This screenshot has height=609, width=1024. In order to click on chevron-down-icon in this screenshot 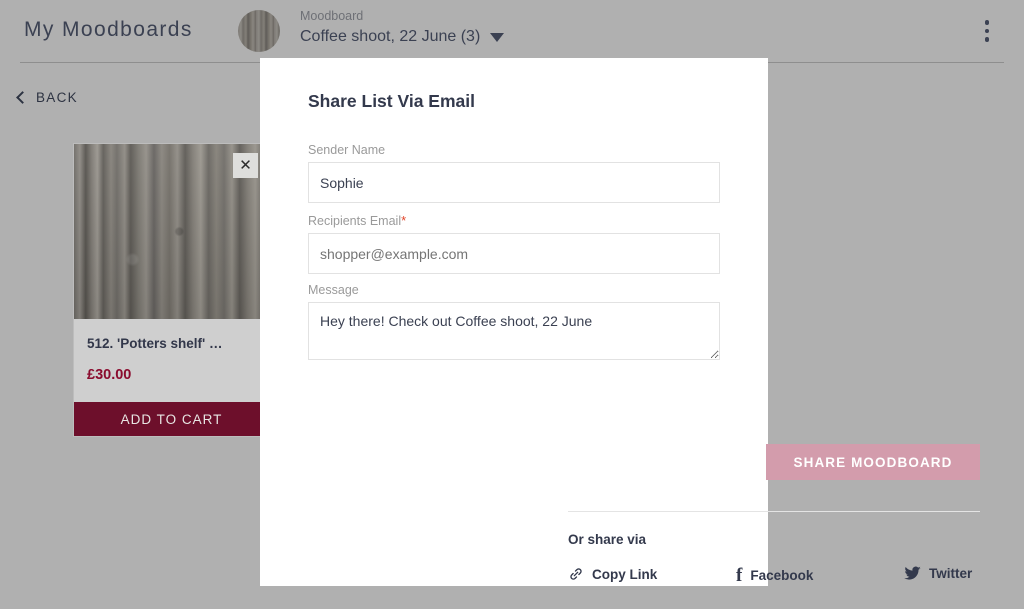, I will do `click(497, 37)`.